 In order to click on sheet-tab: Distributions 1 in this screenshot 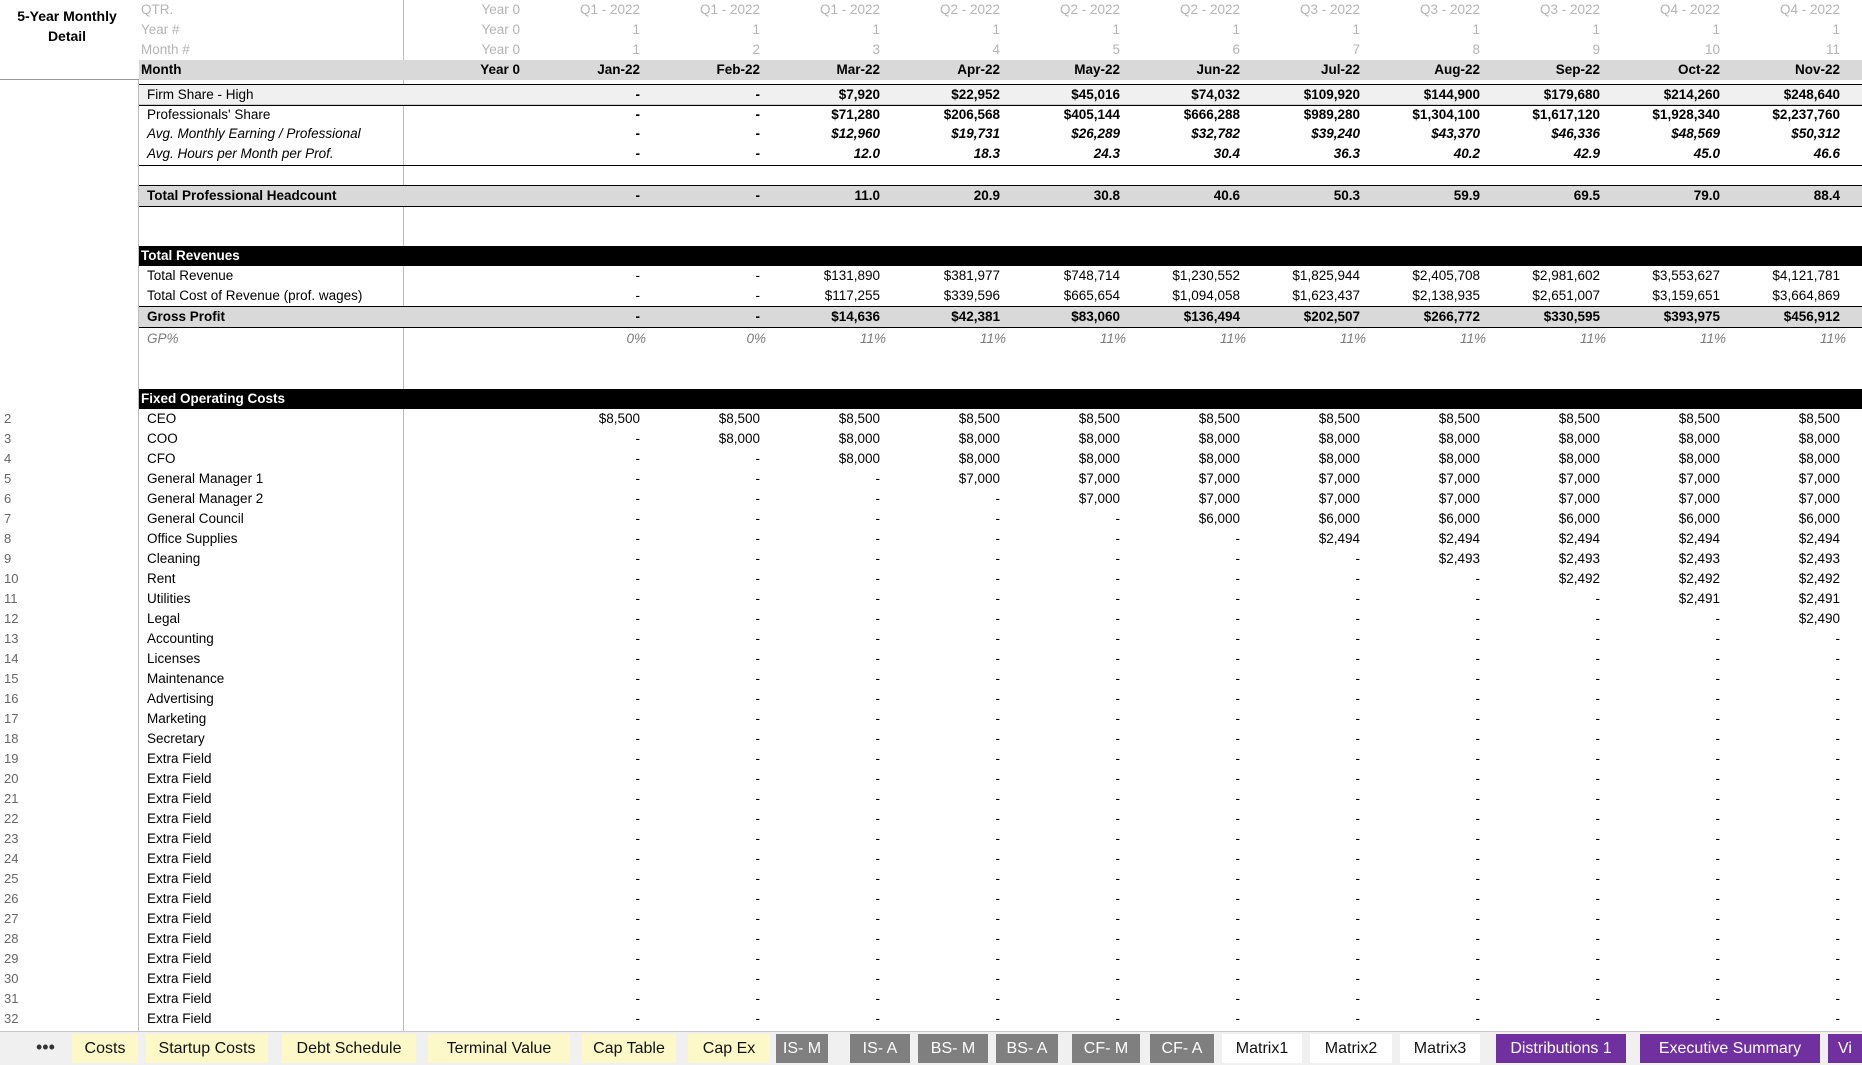, I will do `click(1561, 1048)`.